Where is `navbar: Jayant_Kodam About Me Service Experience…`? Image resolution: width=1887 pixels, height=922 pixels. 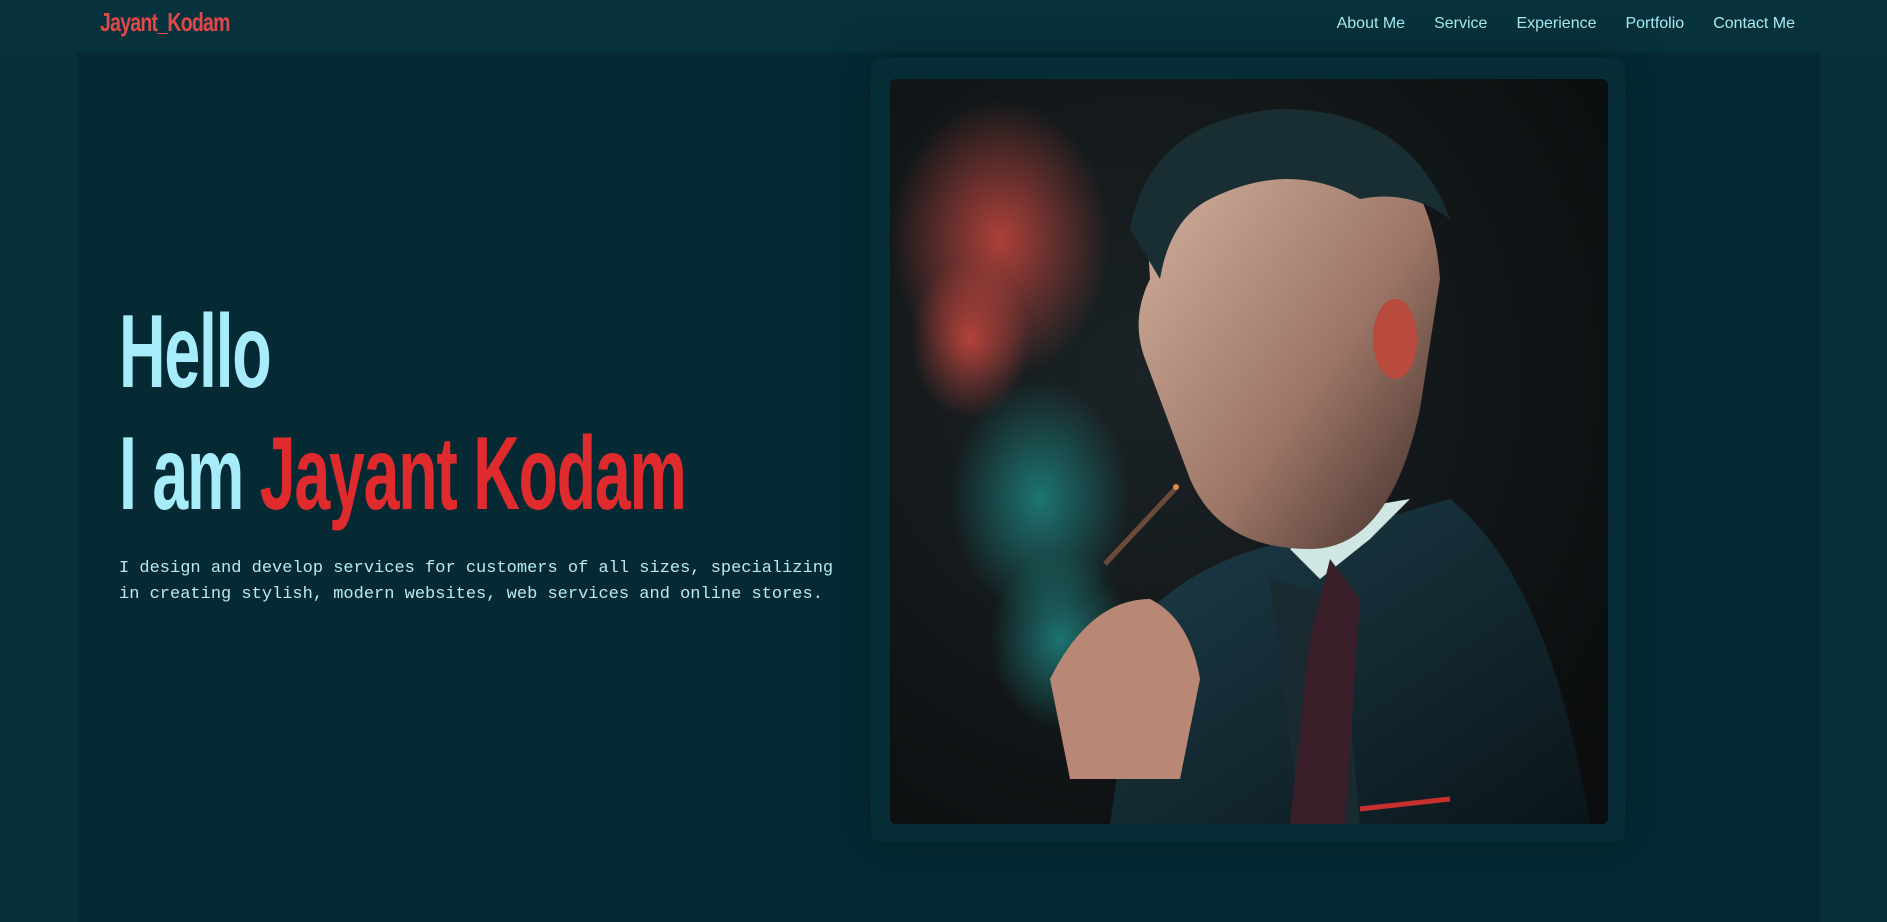 navbar: Jayant_Kodam About Me Service Experience… is located at coordinates (943, 26).